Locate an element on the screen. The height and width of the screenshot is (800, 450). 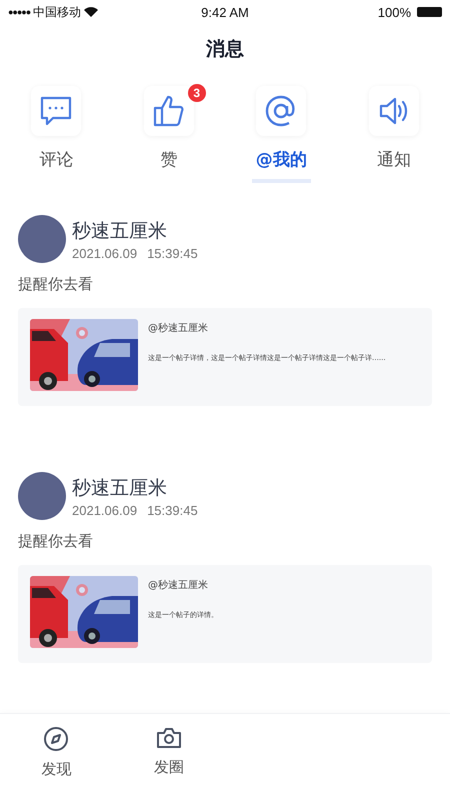
nav-tab: 发现 is located at coordinates (56, 752).